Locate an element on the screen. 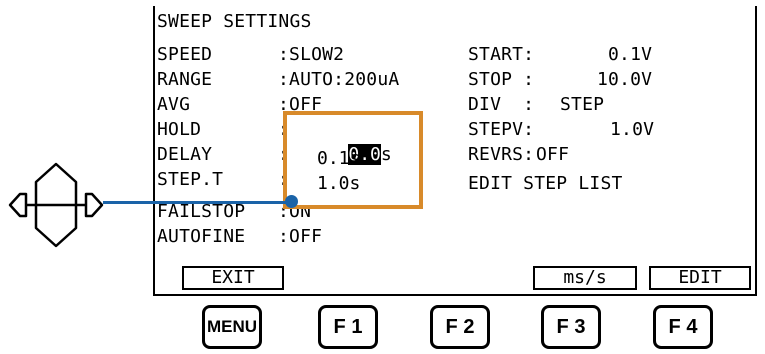 Image resolution: width=765 pixels, height=354 pixels. label-step-t: STEP.T is located at coordinates (190, 179).